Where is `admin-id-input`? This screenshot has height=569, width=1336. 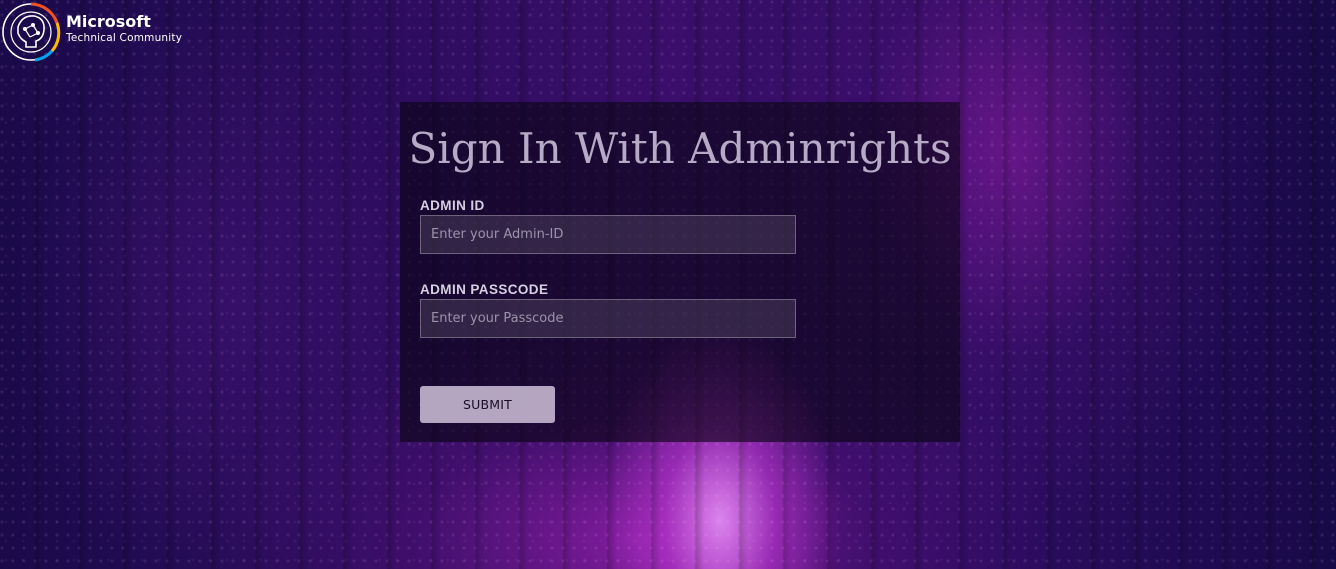
admin-id-input is located at coordinates (608, 234).